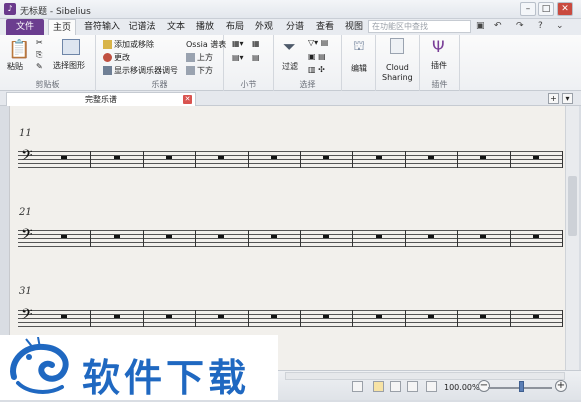 Image resolution: width=581 pixels, height=402 pixels. What do you see at coordinates (359, 47) in the screenshot?
I see `edit-icon: ⛫` at bounding box center [359, 47].